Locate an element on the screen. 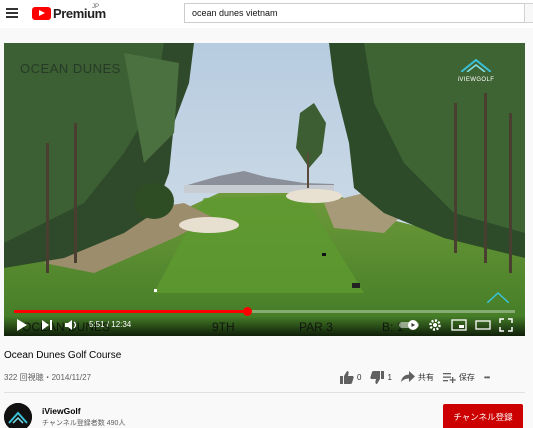 The height and width of the screenshot is (428, 533). dislike-button: 1 is located at coordinates (381, 377).